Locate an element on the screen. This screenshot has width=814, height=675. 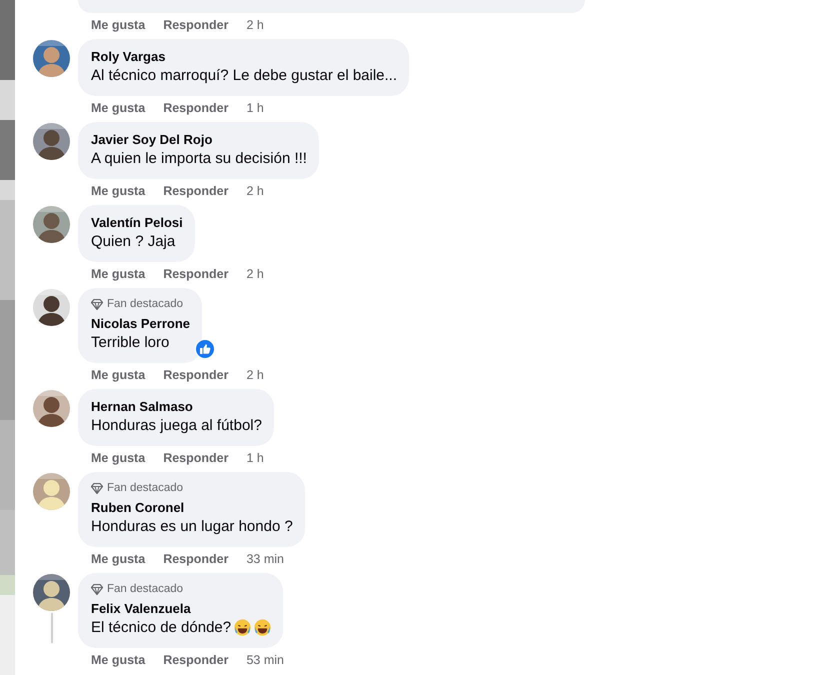
author-name: Hernan Salmaso is located at coordinates (142, 406).